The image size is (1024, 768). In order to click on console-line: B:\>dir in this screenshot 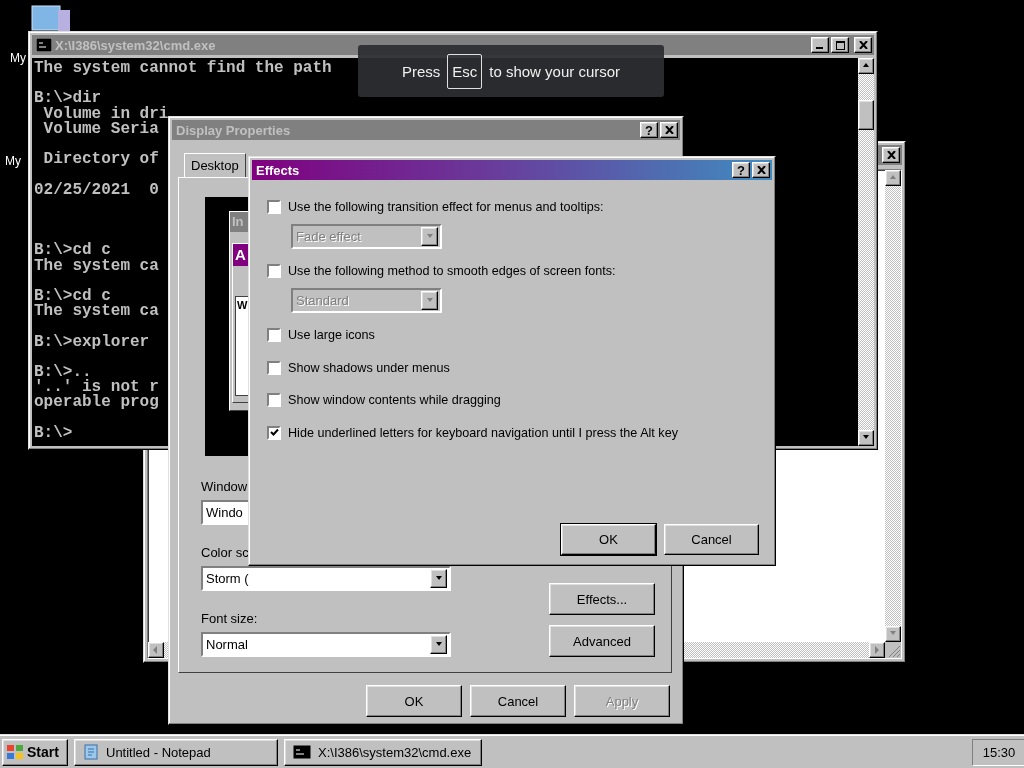, I will do `click(68, 99)`.